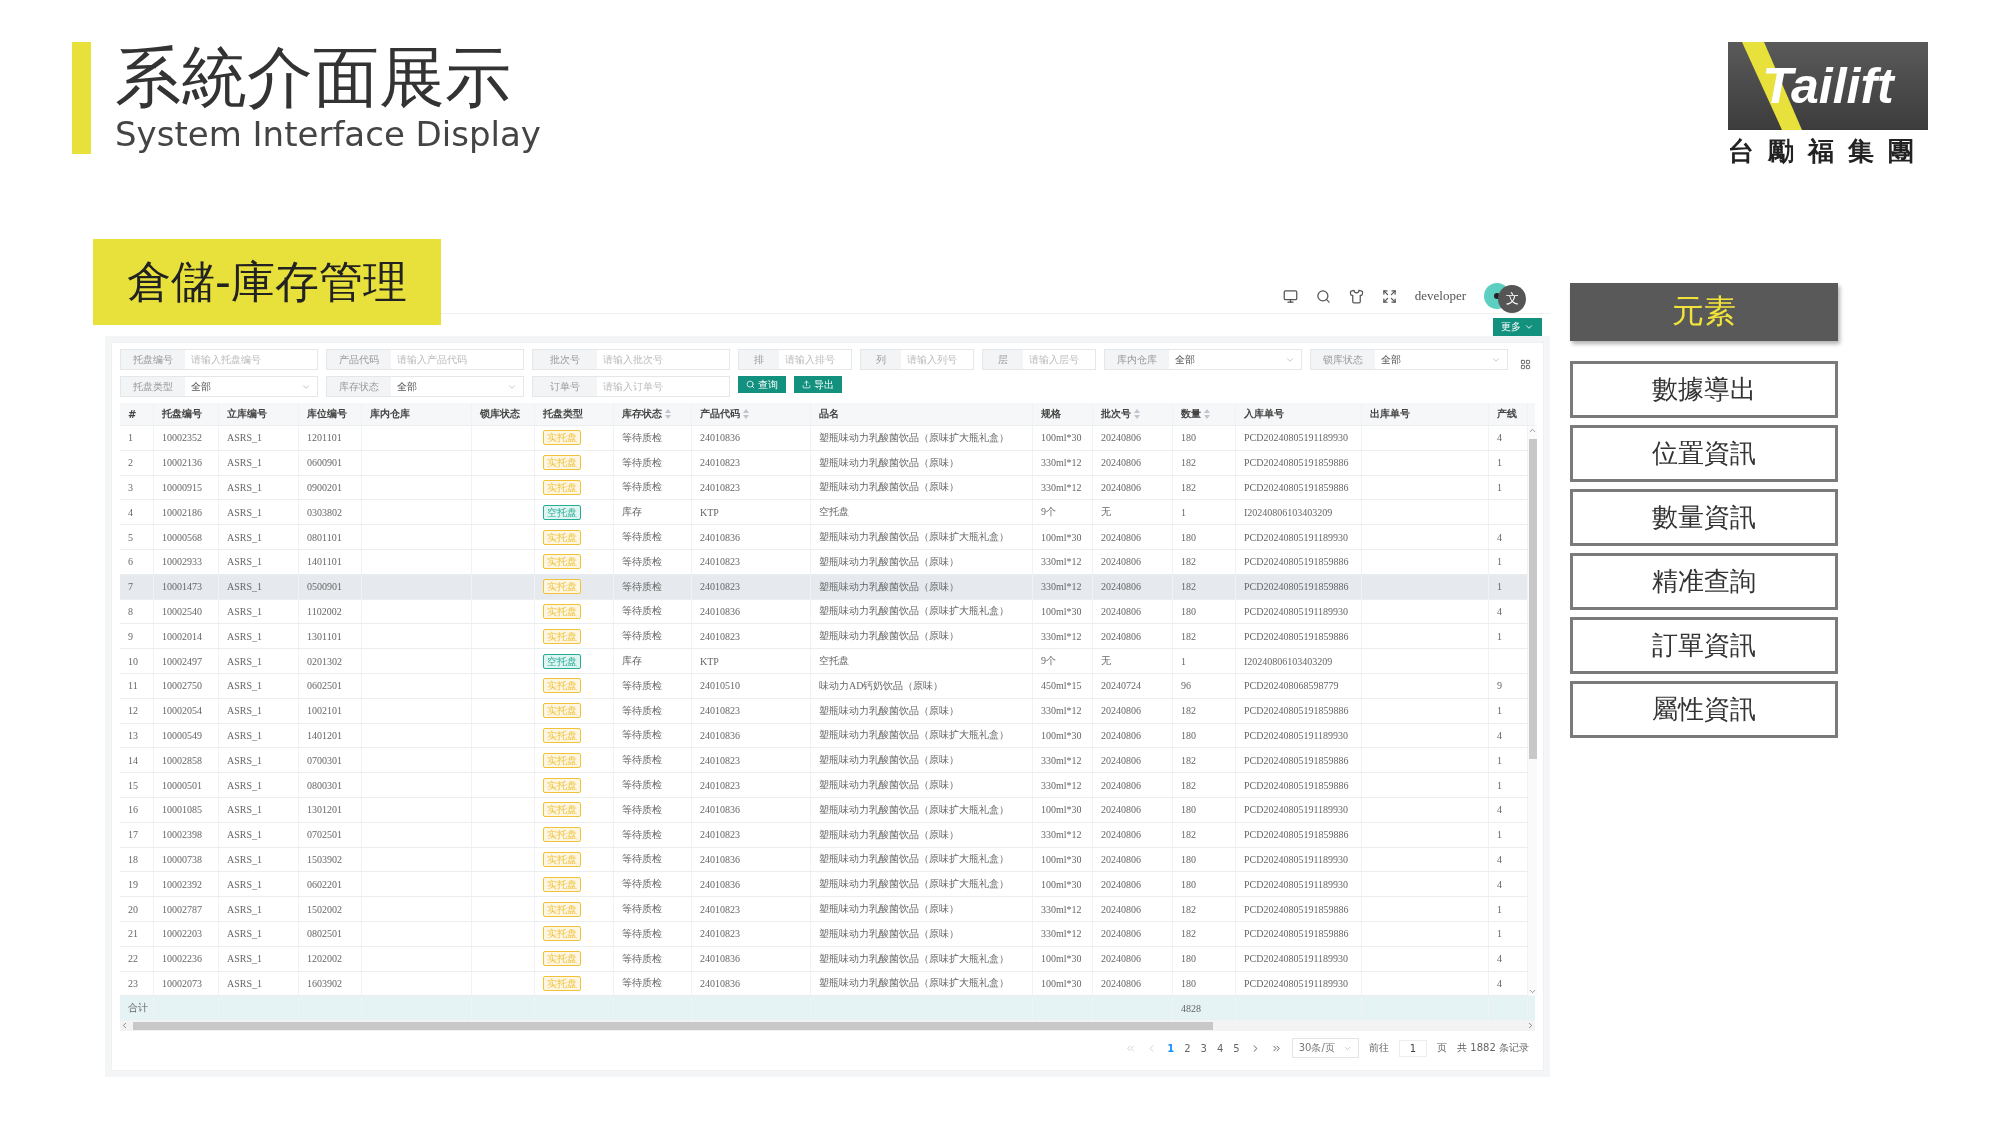 This screenshot has height=1125, width=2000. I want to click on page-number: 5, so click(1236, 1048).